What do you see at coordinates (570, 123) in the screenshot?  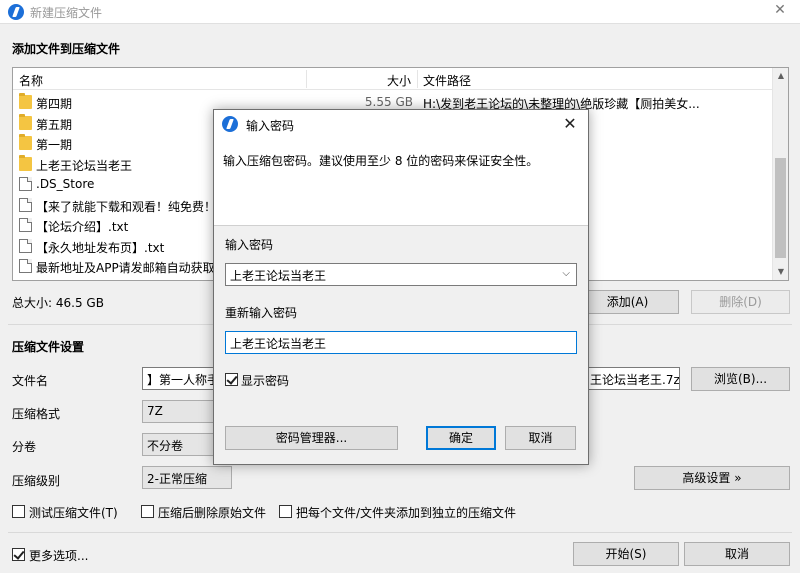 I see `dialog-close-icon: ✕` at bounding box center [570, 123].